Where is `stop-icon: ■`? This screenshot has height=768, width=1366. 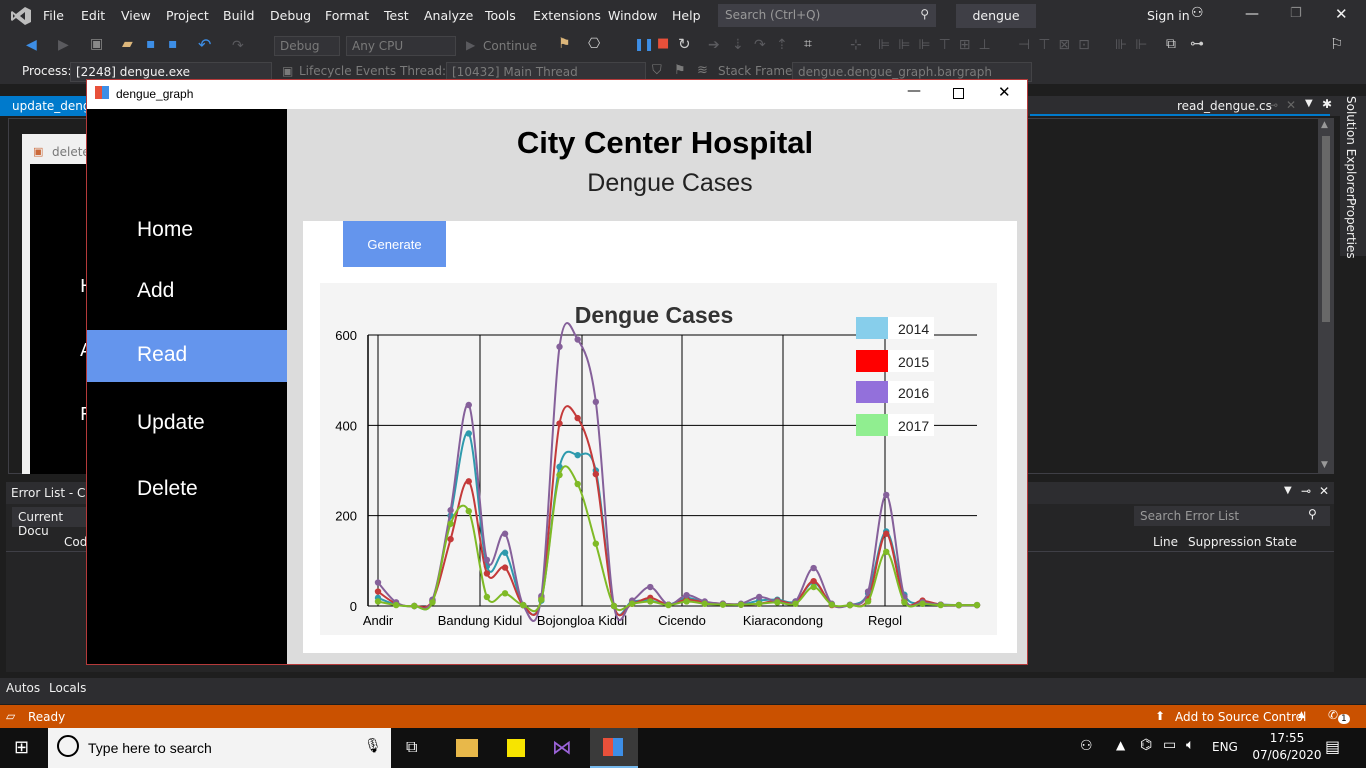 stop-icon: ■ is located at coordinates (663, 43).